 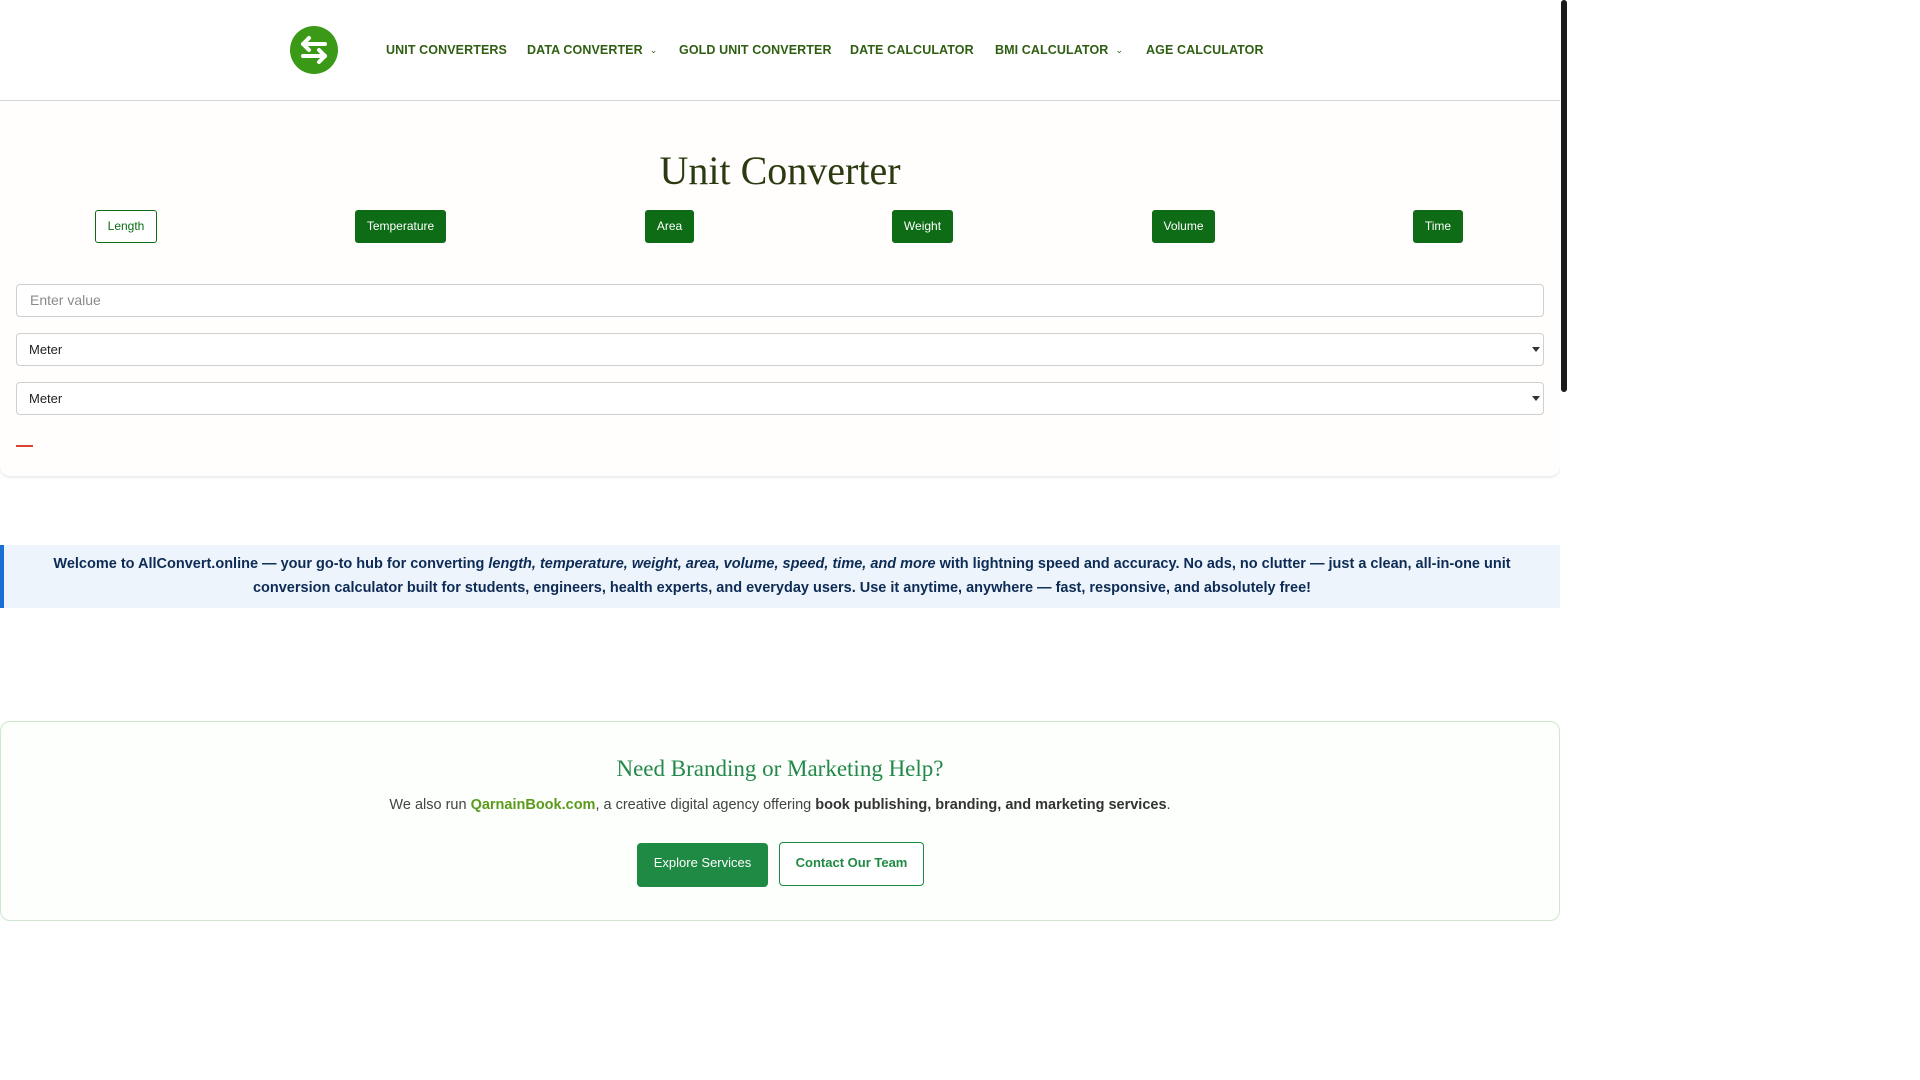 What do you see at coordinates (702, 865) in the screenshot?
I see `explore-services-button: Explore Services` at bounding box center [702, 865].